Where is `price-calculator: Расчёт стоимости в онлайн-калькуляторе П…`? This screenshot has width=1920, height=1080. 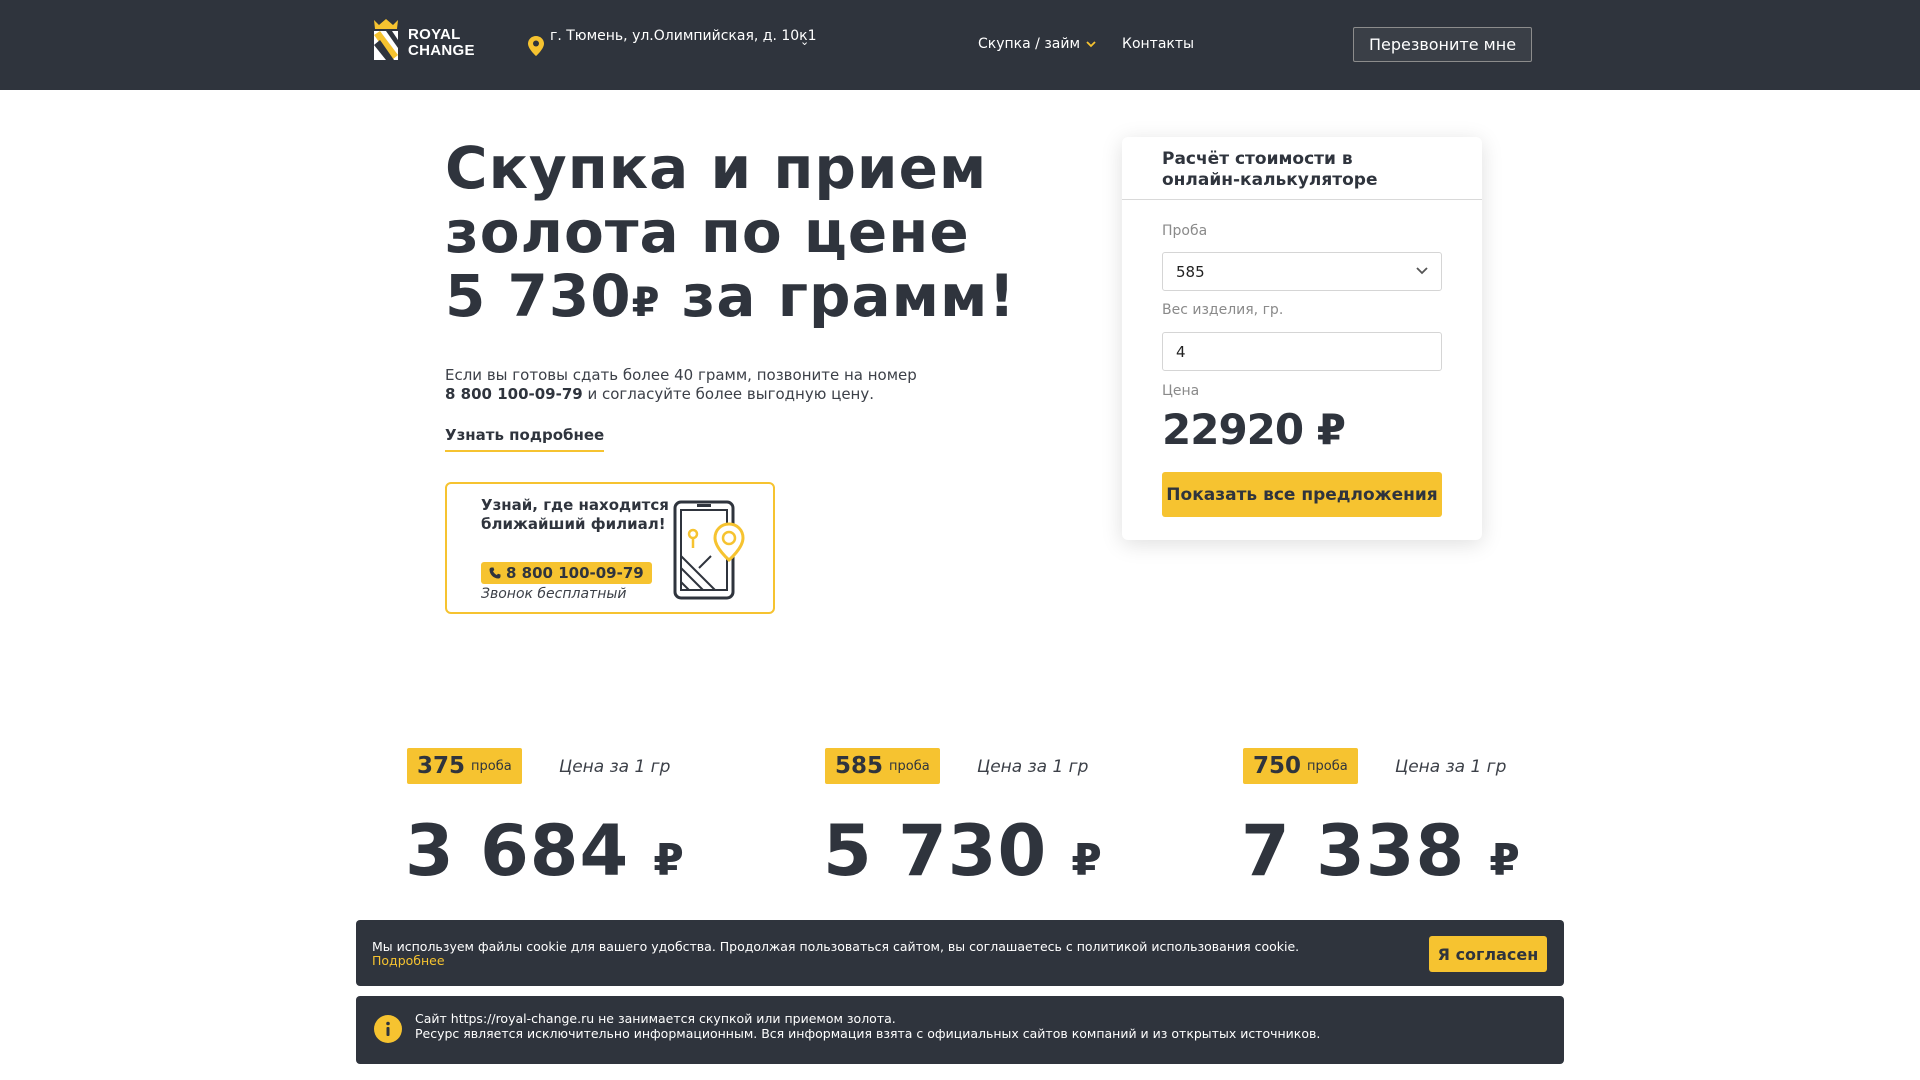 price-calculator: Расчёт стоимости в онлайн-калькуляторе П… is located at coordinates (1302, 338).